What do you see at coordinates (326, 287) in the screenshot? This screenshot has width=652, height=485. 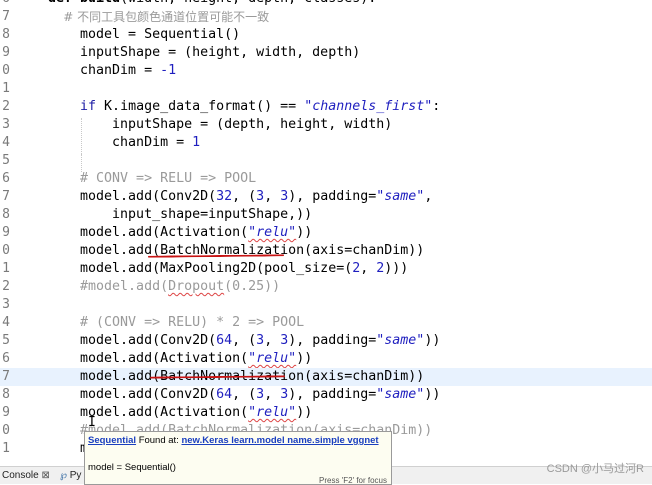 I see `code-line: 2 #model.add(Dropout(0.25))` at bounding box center [326, 287].